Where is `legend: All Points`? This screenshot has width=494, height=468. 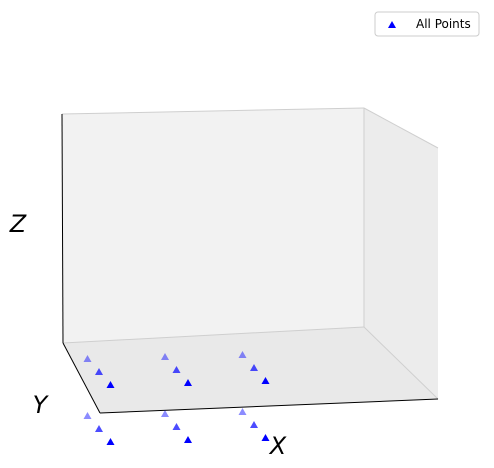
legend: All Points is located at coordinates (427, 24).